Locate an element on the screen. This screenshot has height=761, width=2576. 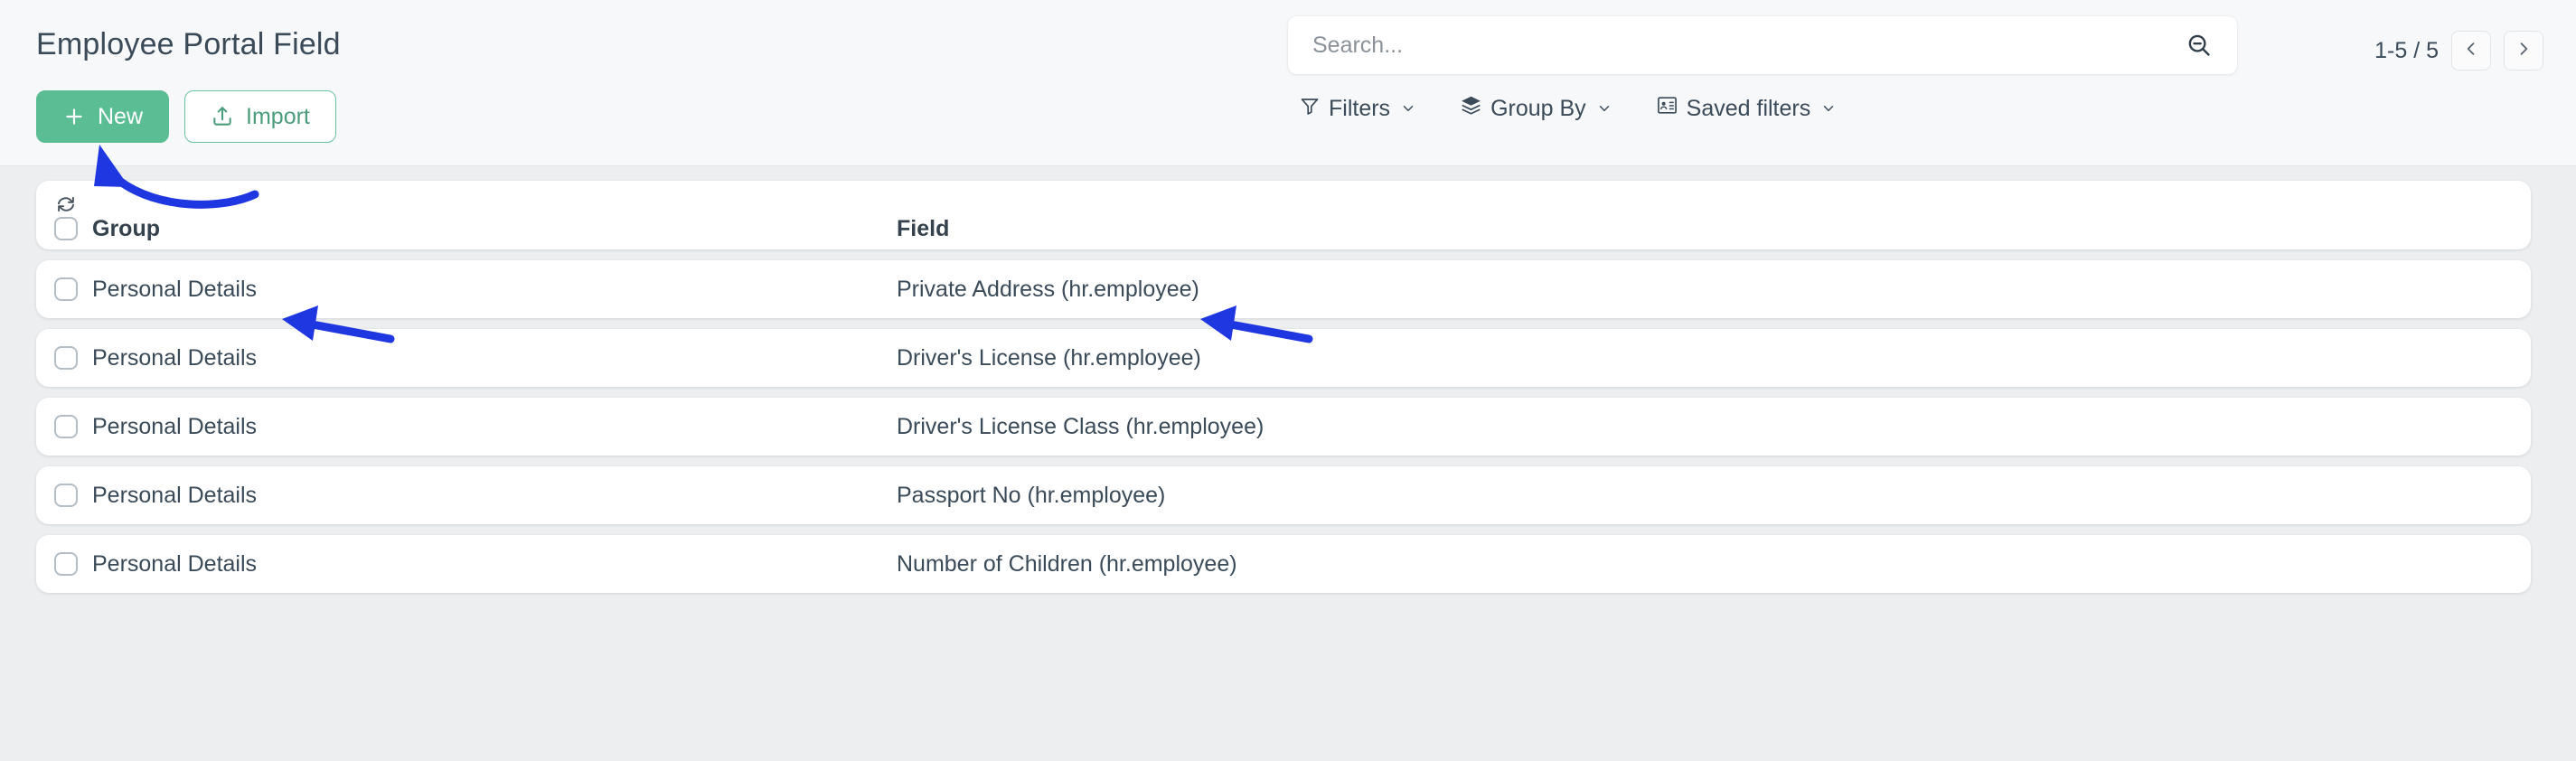
funnel-icon is located at coordinates (1310, 109).